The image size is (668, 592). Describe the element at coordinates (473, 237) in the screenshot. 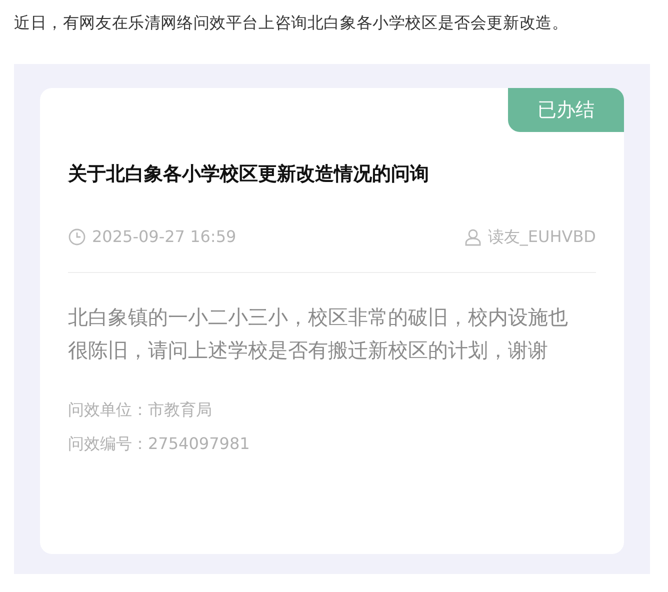

I see `user-icon` at that location.